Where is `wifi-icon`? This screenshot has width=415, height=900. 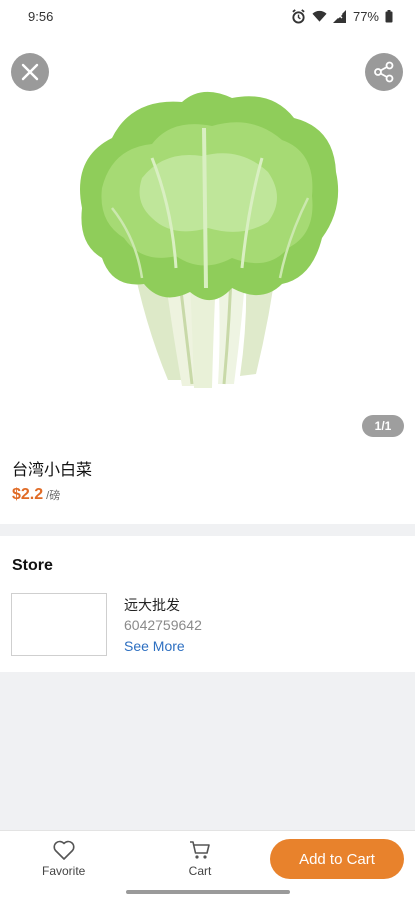 wifi-icon is located at coordinates (319, 16).